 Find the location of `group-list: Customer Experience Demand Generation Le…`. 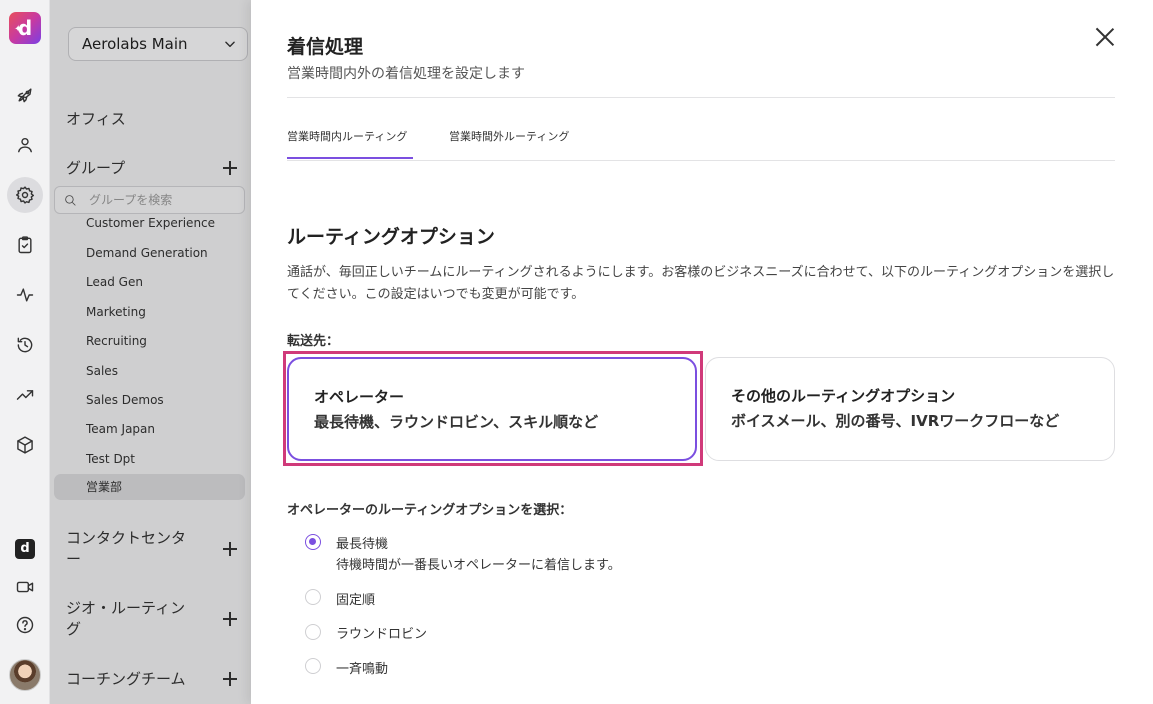

group-list: Customer Experience Demand Generation Le… is located at coordinates (149, 358).